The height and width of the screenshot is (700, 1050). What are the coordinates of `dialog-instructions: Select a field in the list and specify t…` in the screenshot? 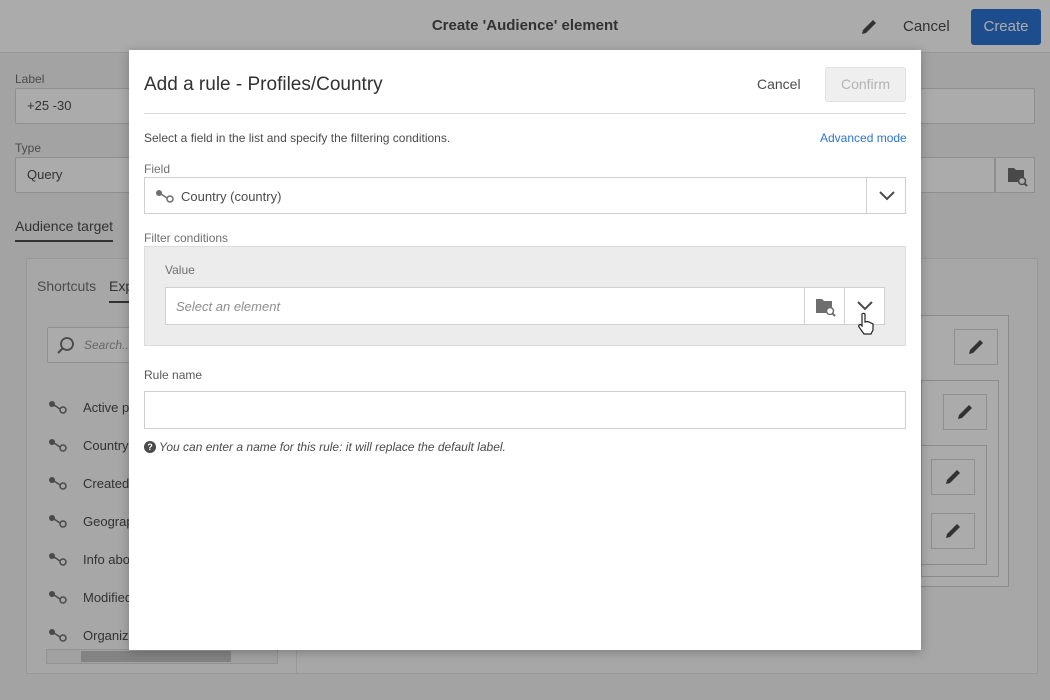 It's located at (297, 138).